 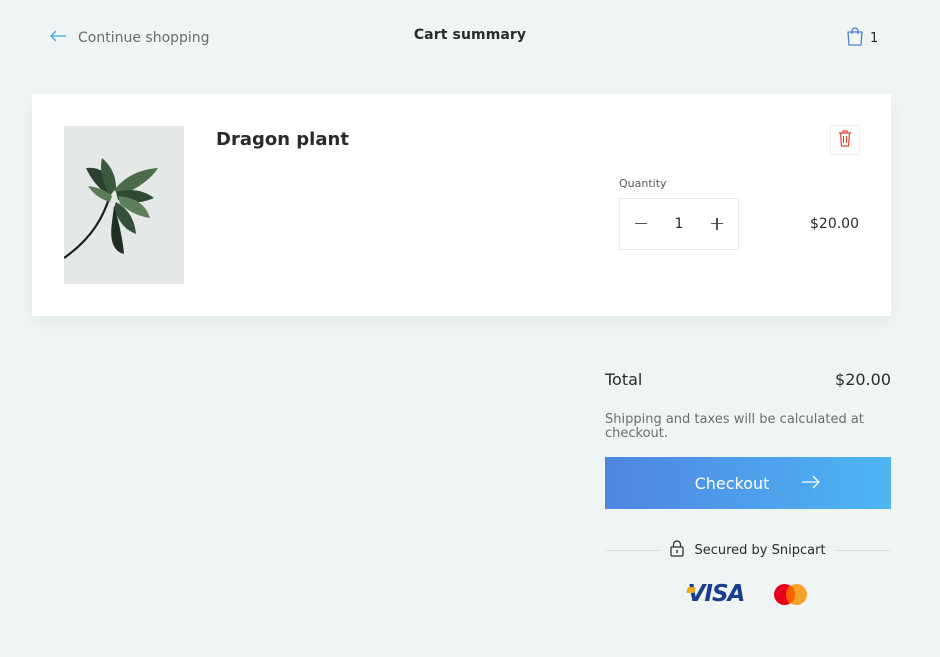 I want to click on trash-icon, so click(x=845, y=140).